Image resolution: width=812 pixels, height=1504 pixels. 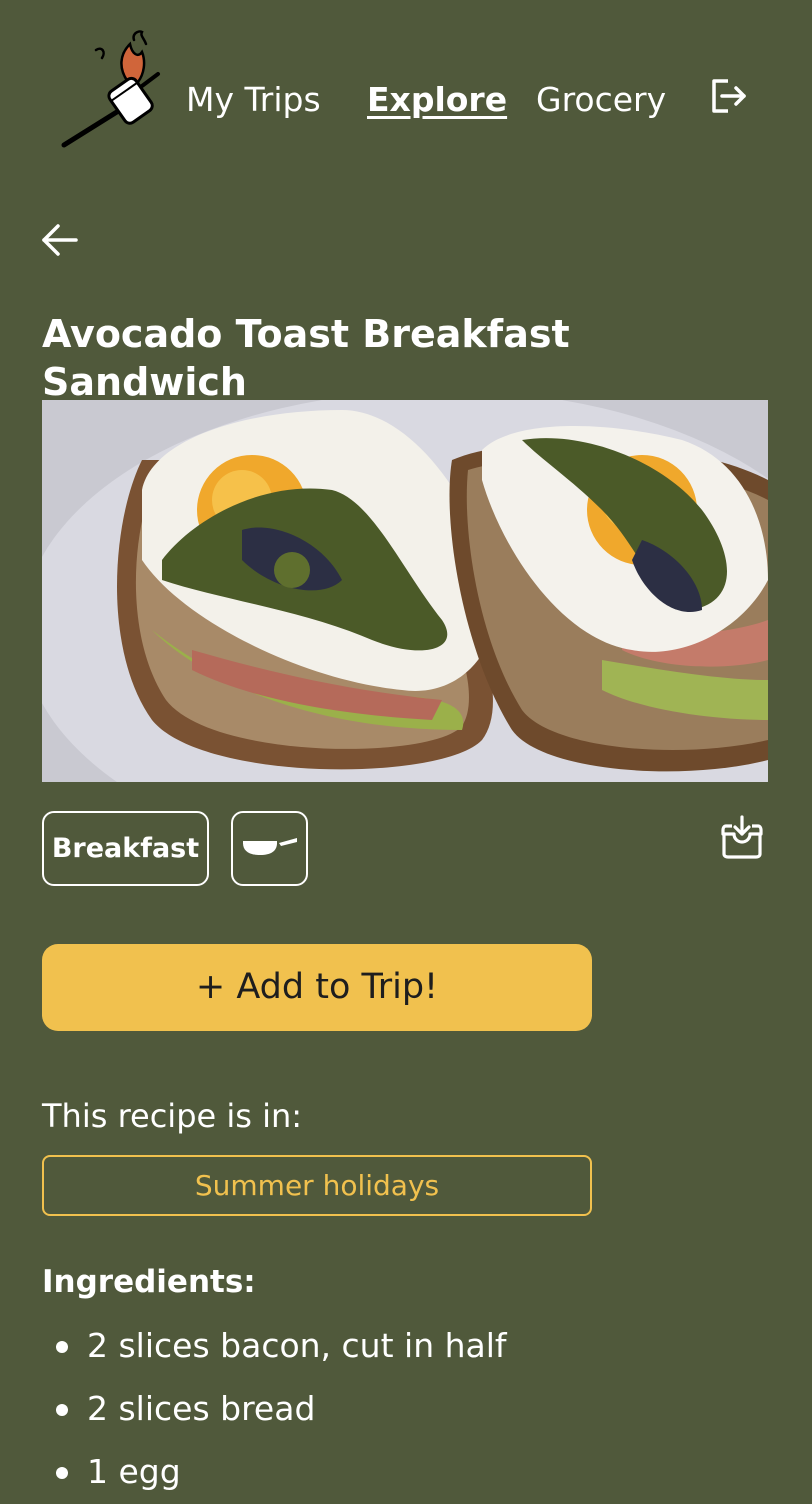 What do you see at coordinates (60, 240) in the screenshot?
I see `back-arrow-icon` at bounding box center [60, 240].